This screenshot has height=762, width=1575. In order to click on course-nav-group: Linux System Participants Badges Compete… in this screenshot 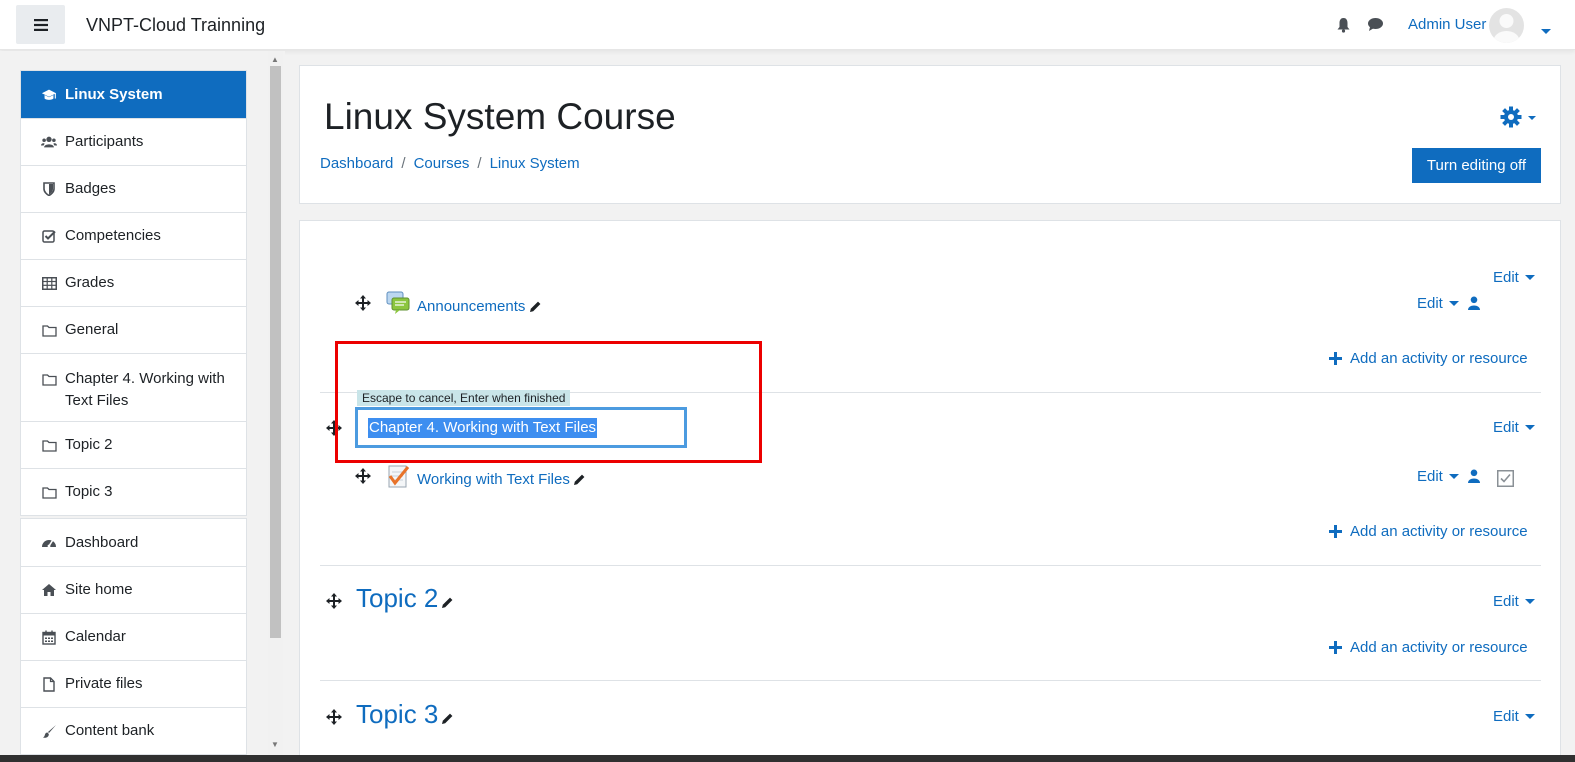, I will do `click(133, 293)`.